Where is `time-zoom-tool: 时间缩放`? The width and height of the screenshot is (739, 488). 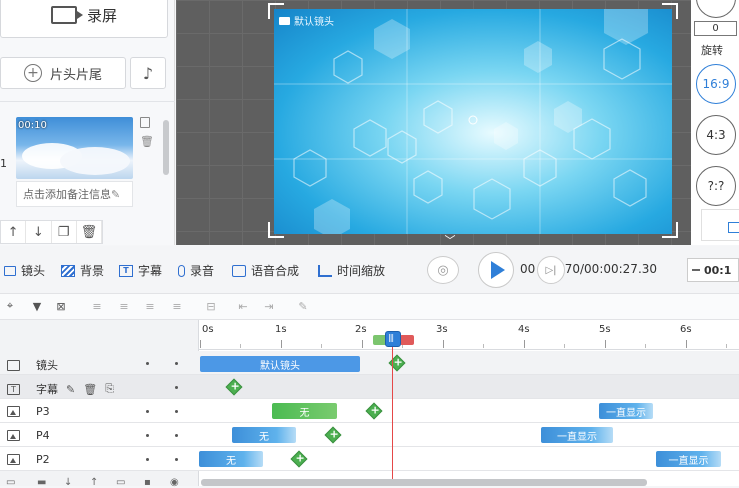
time-zoom-tool: 时间缩放 is located at coordinates (351, 270).